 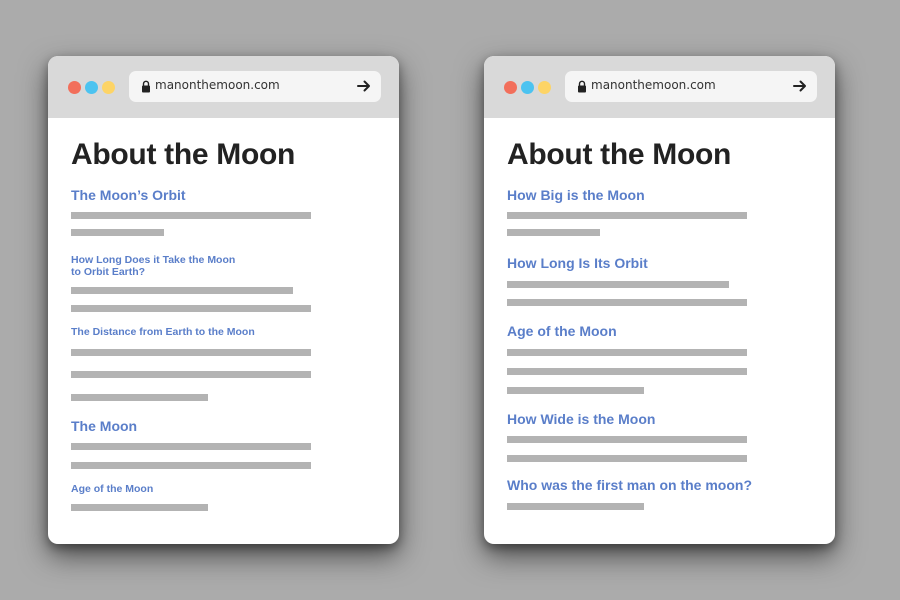 What do you see at coordinates (163, 332) in the screenshot?
I see `section-heading: The Distance from Earth to the Moon` at bounding box center [163, 332].